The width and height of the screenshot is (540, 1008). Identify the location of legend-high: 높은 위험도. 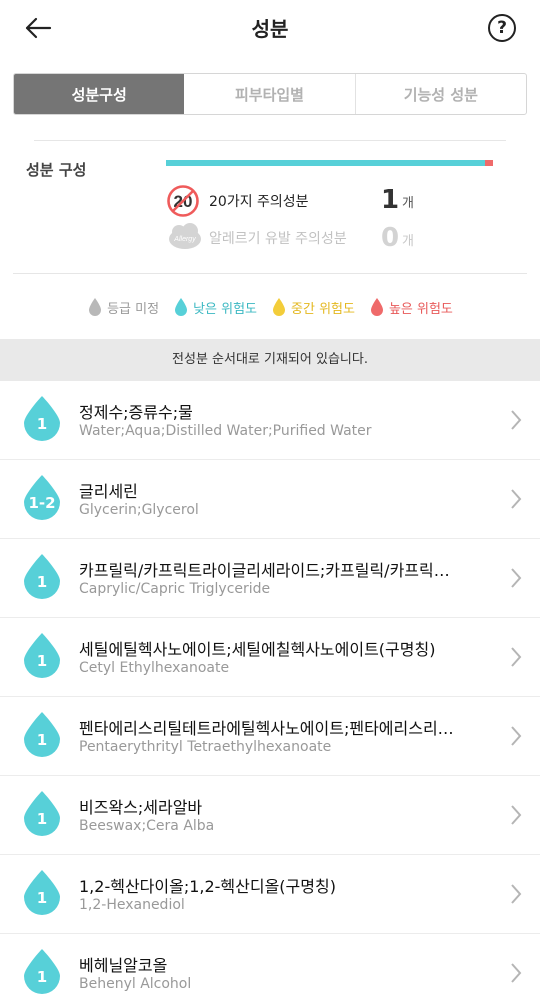
(411, 307).